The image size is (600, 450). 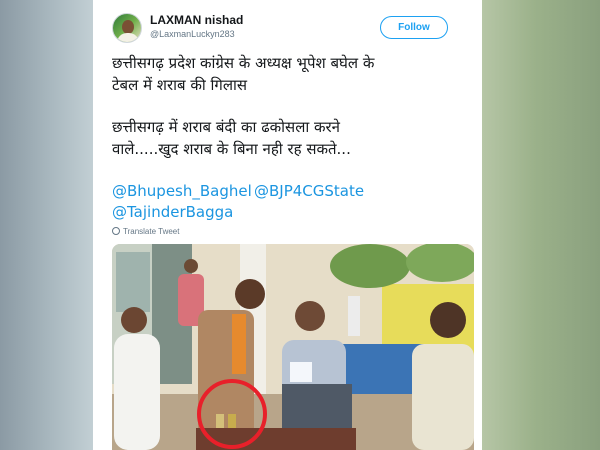 What do you see at coordinates (414, 27) in the screenshot?
I see `follow-button: Follow` at bounding box center [414, 27].